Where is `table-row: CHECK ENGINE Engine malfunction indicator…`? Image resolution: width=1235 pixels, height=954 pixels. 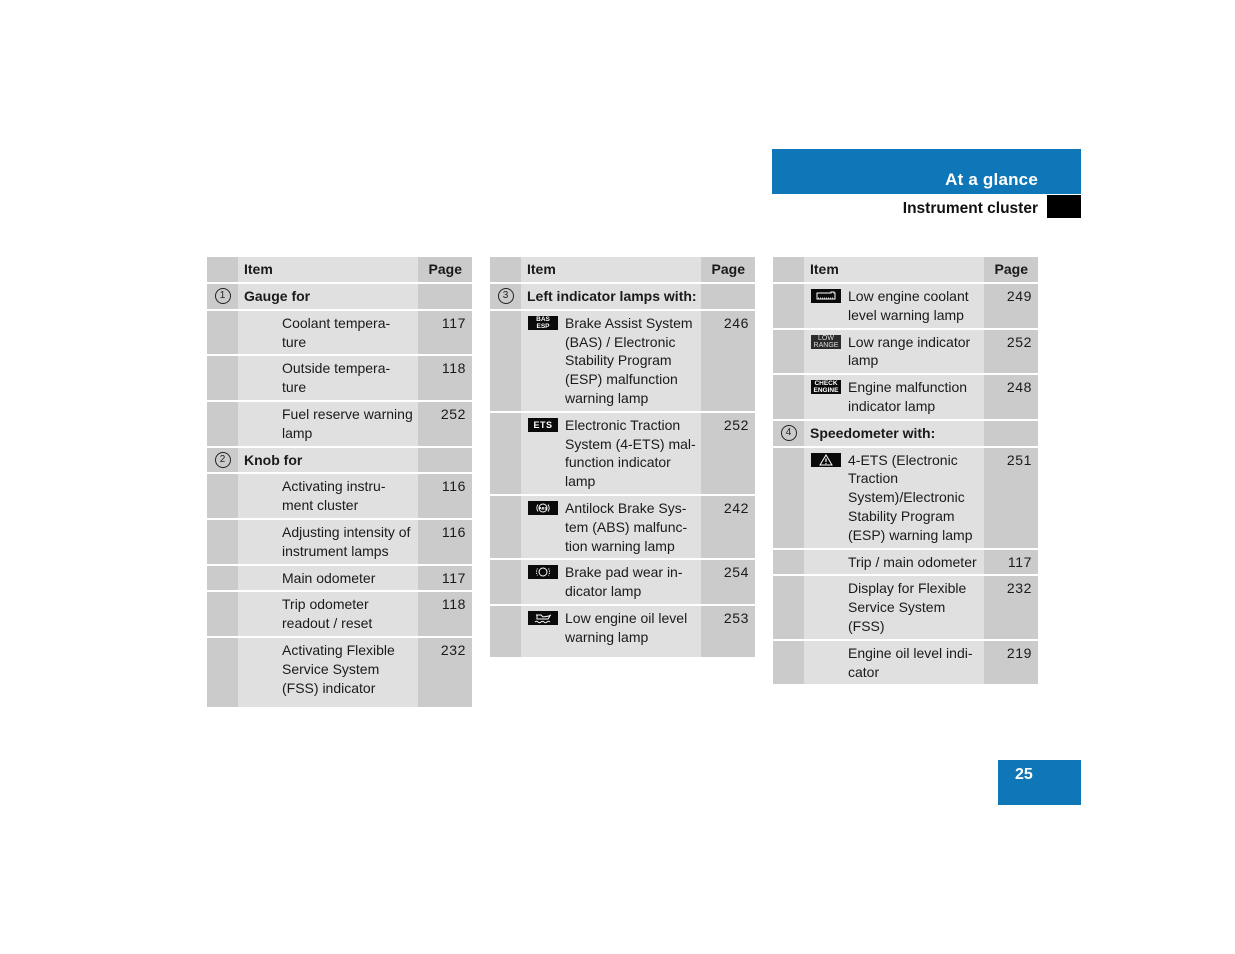 table-row: CHECK ENGINE Engine malfunction indicator… is located at coordinates (905, 397).